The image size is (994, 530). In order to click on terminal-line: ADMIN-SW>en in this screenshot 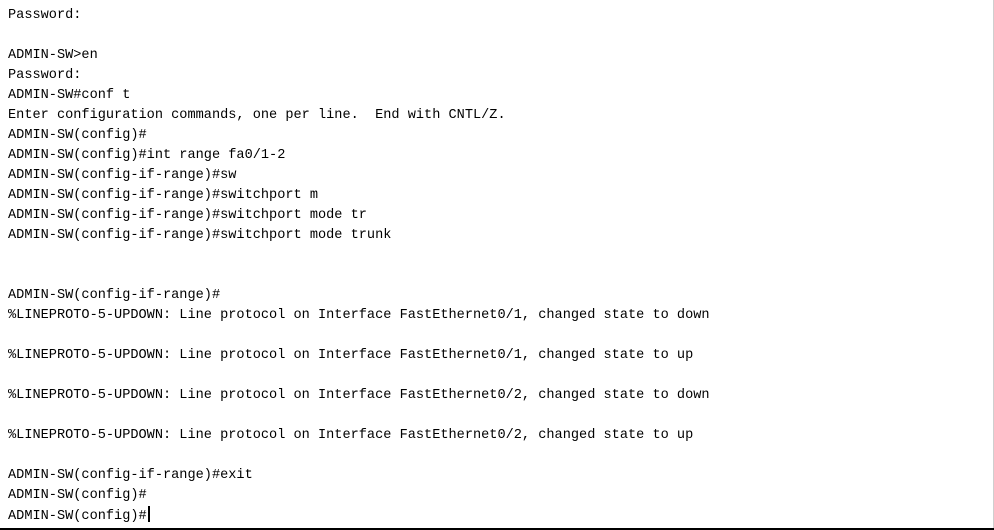, I will do `click(53, 55)`.